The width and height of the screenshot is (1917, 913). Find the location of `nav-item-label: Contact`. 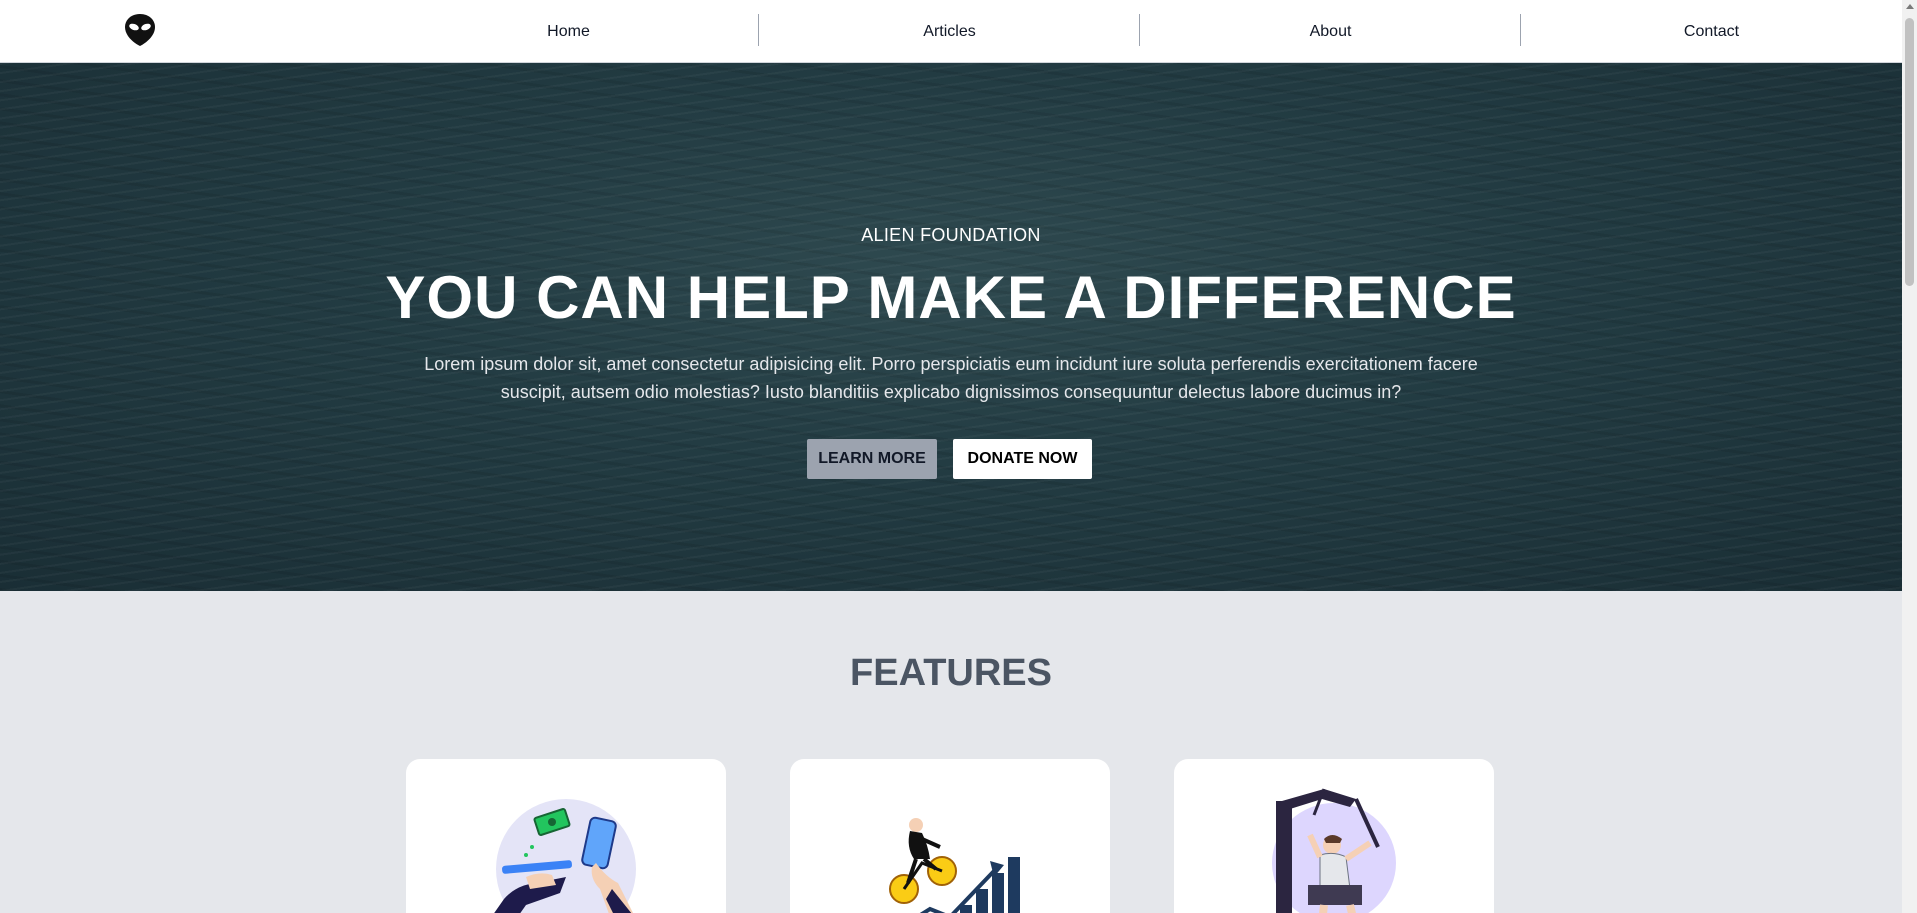

nav-item-label: Contact is located at coordinates (1711, 31).